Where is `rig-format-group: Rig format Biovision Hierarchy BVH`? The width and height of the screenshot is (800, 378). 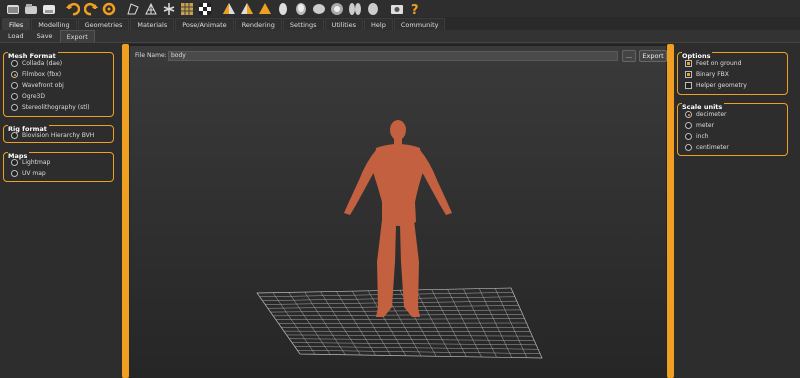 rig-format-group: Rig format Biovision Hierarchy BVH is located at coordinates (58, 134).